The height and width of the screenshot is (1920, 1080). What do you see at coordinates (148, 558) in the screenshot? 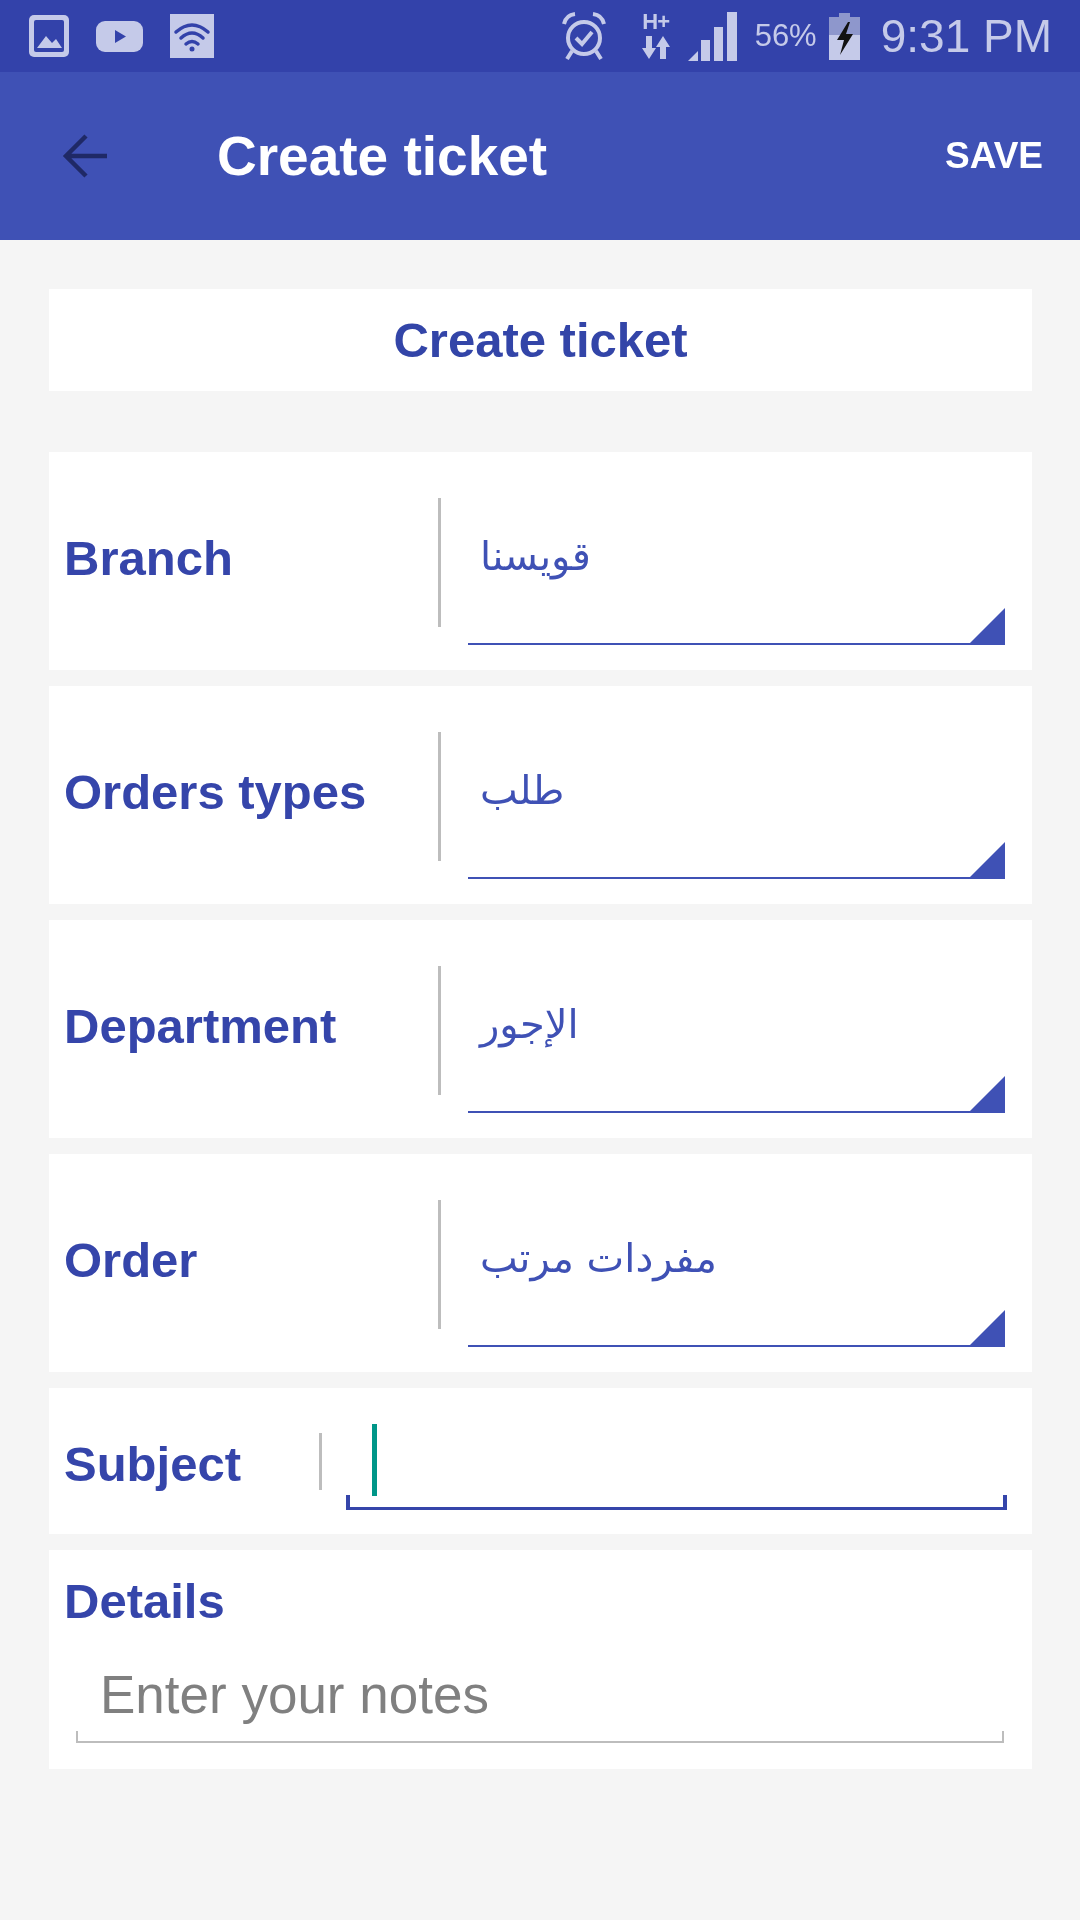
I see `field-label: Branch` at bounding box center [148, 558].